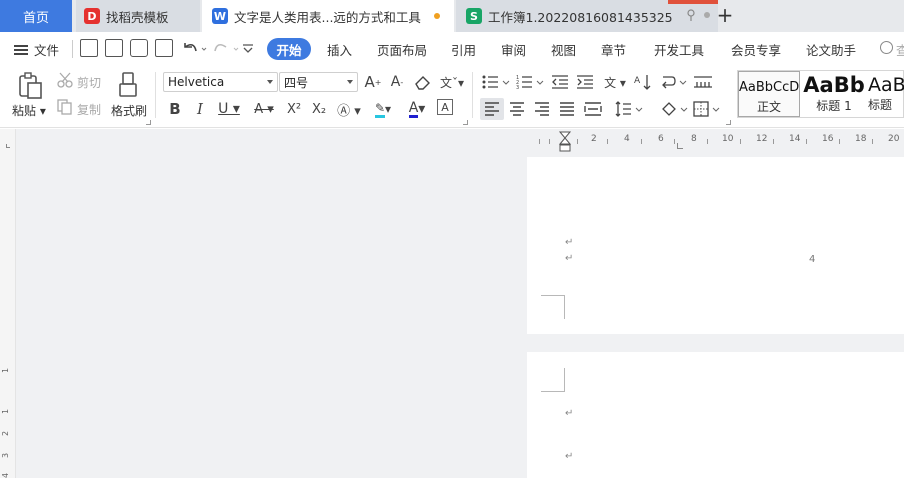 Image resolution: width=904 pixels, height=478 pixels. Describe the element at coordinates (708, 109) in the screenshot. I see `borders-icon` at that location.